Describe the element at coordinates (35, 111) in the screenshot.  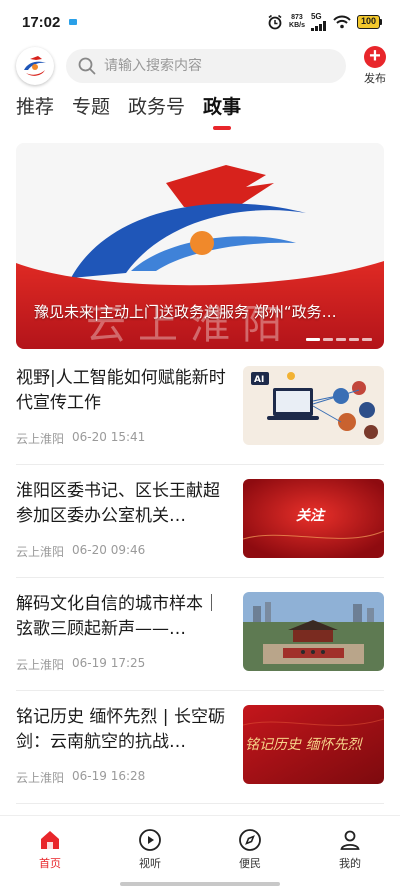
I see `tab-recommend: 推荐` at that location.